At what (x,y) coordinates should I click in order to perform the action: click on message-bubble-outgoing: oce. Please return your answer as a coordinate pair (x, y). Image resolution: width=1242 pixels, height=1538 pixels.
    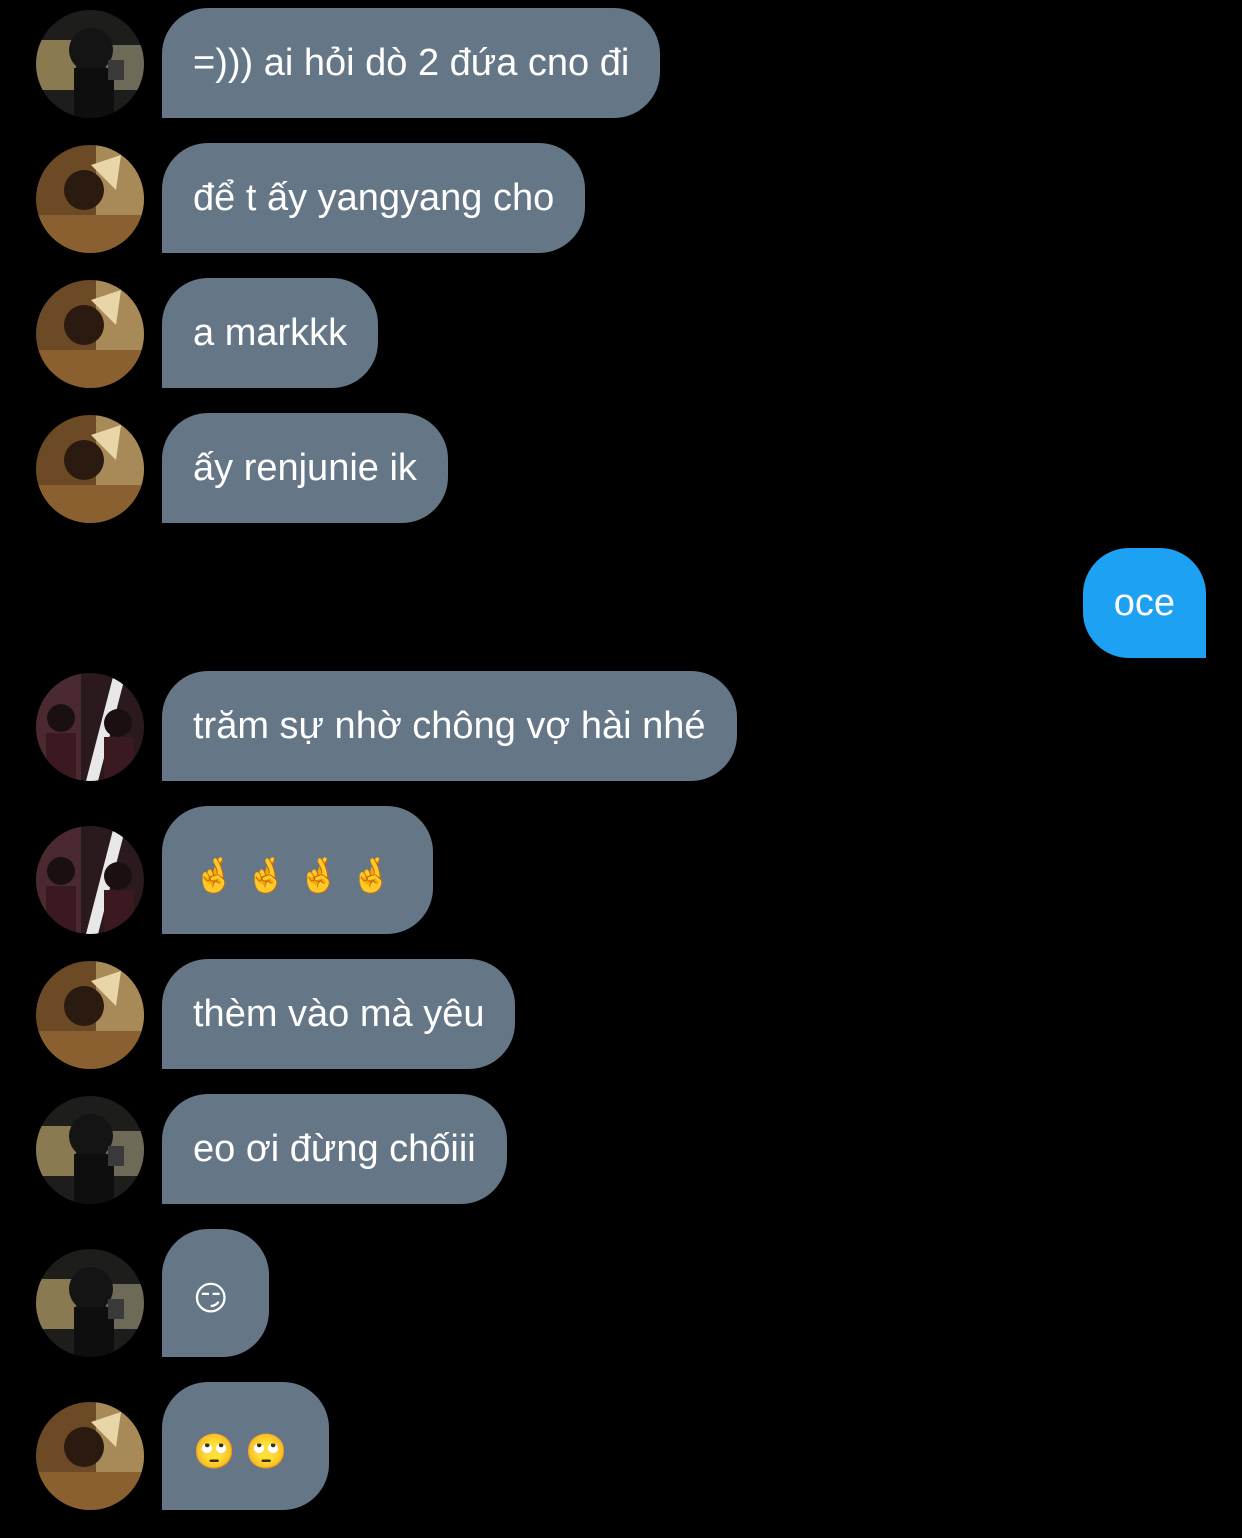
    Looking at the image, I should click on (1144, 603).